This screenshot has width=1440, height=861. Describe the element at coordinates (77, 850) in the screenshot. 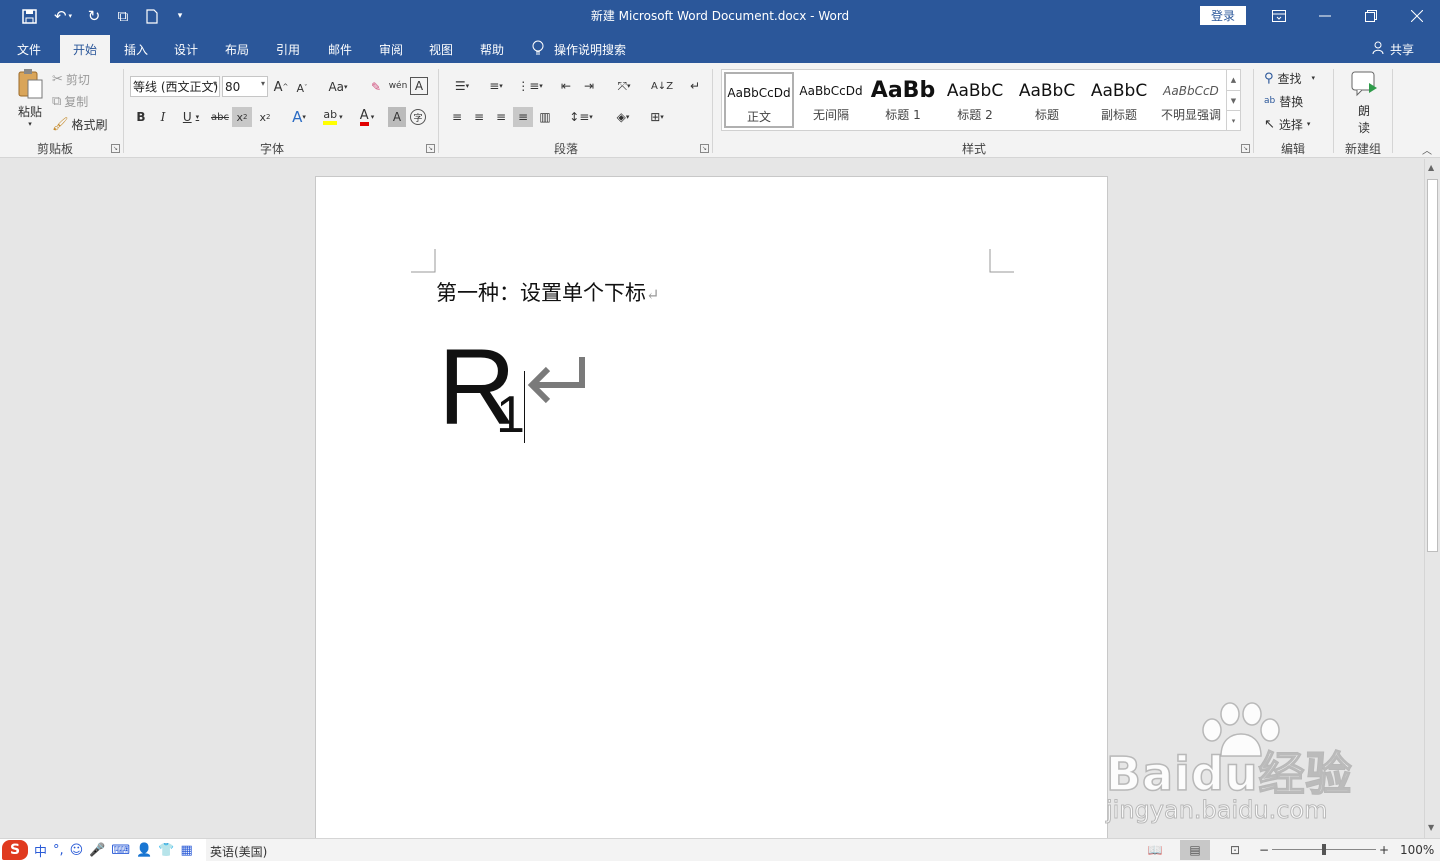

I see `emoji-icon: ☺` at that location.